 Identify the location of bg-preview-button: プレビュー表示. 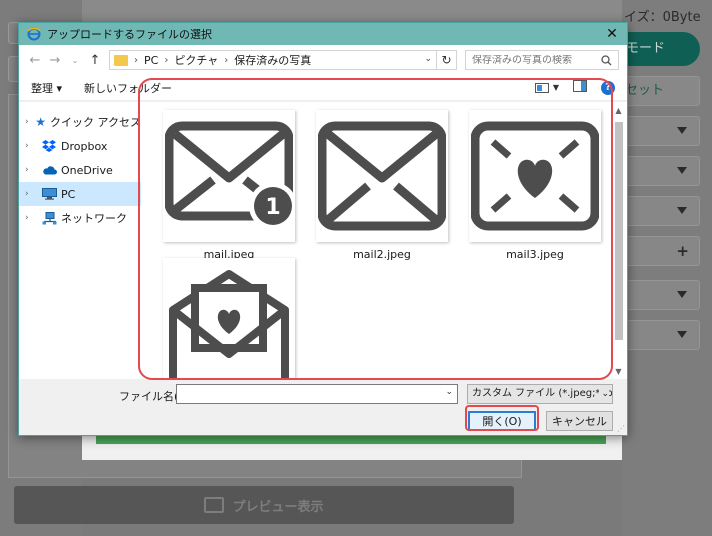
(264, 505).